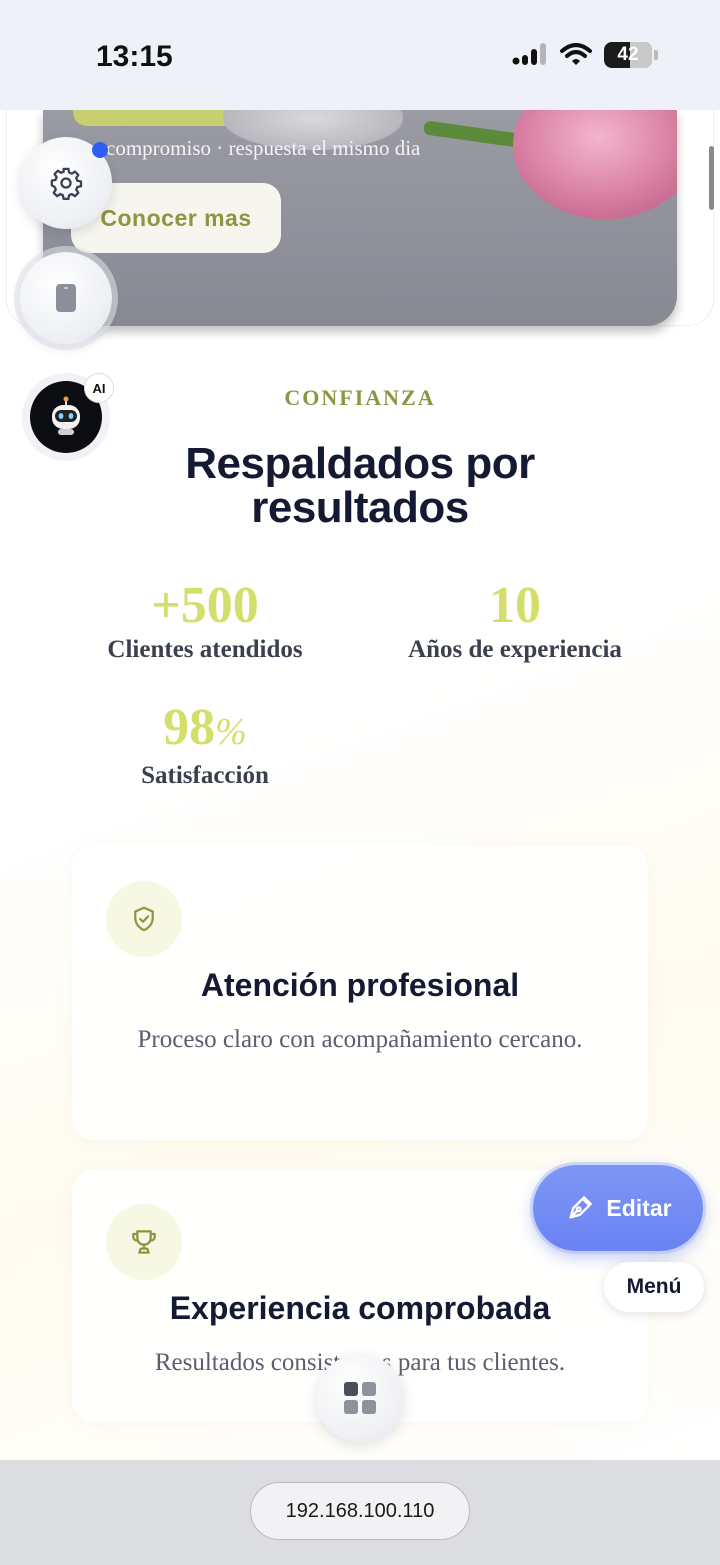 This screenshot has height=1565, width=720. I want to click on device-preview-button, so click(66, 298).